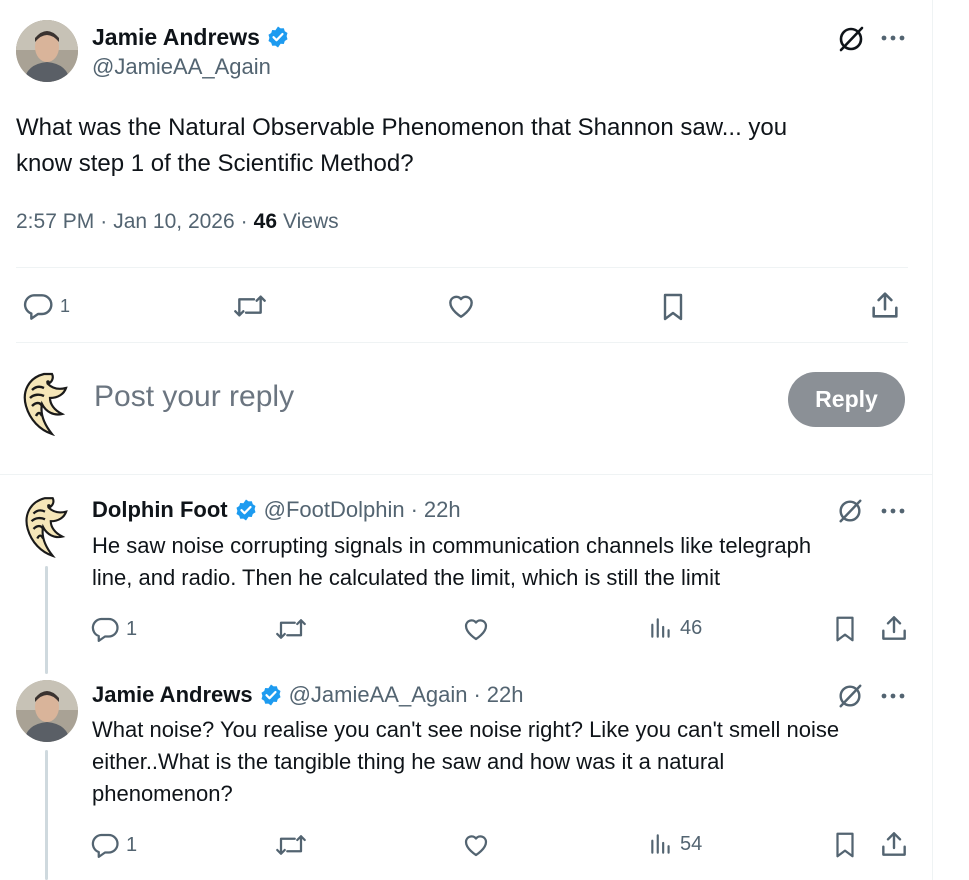 This screenshot has height=880, width=969. What do you see at coordinates (173, 222) in the screenshot?
I see `post-date: Jan 10, 2026` at bounding box center [173, 222].